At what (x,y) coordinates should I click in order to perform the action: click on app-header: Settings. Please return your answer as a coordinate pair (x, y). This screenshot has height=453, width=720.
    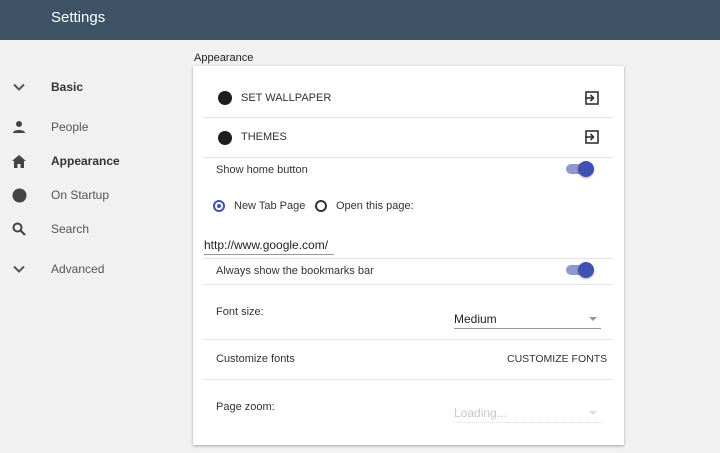
    Looking at the image, I should click on (360, 20).